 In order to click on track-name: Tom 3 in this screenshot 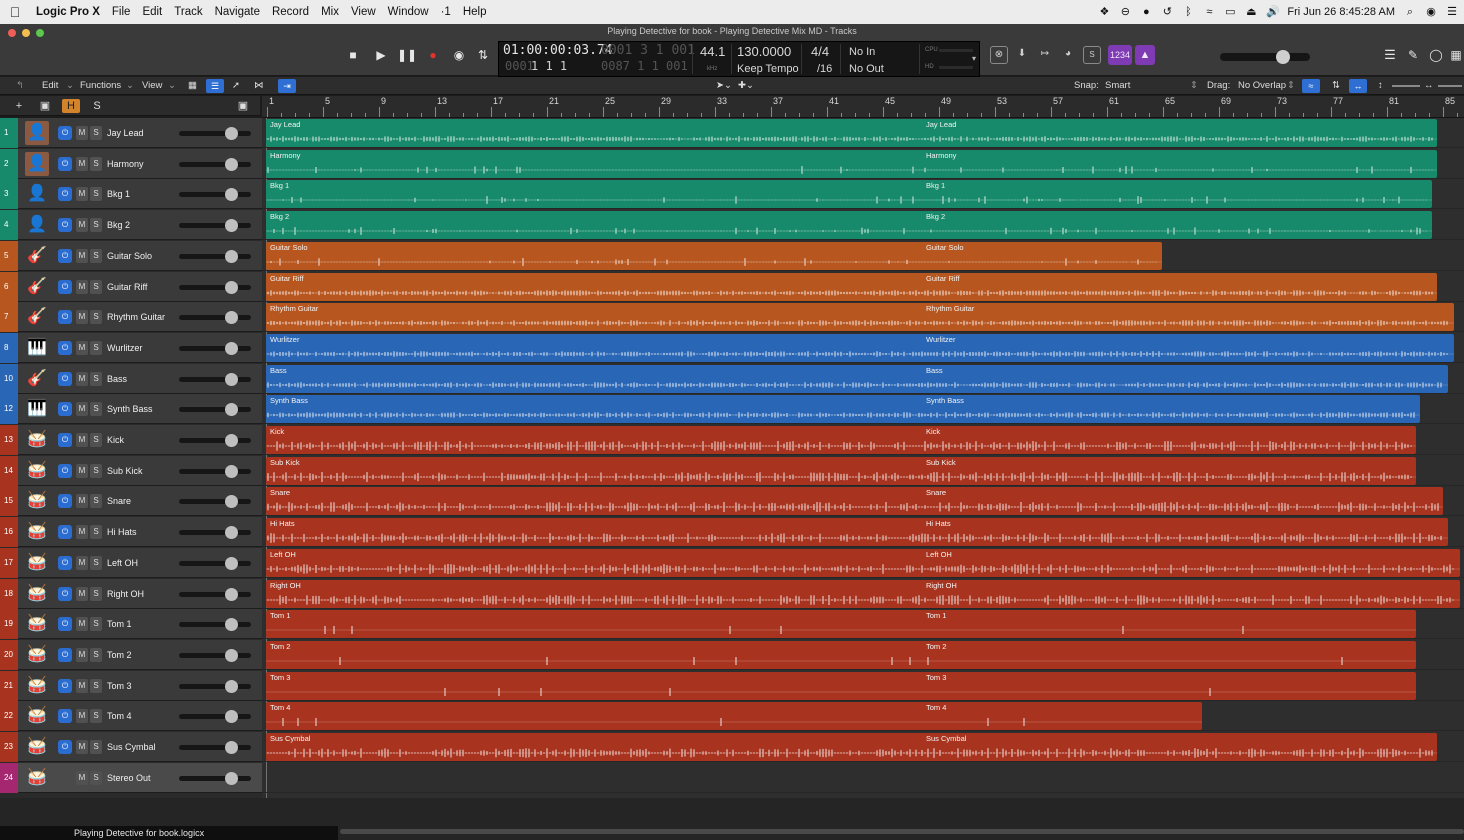, I will do `click(119, 686)`.